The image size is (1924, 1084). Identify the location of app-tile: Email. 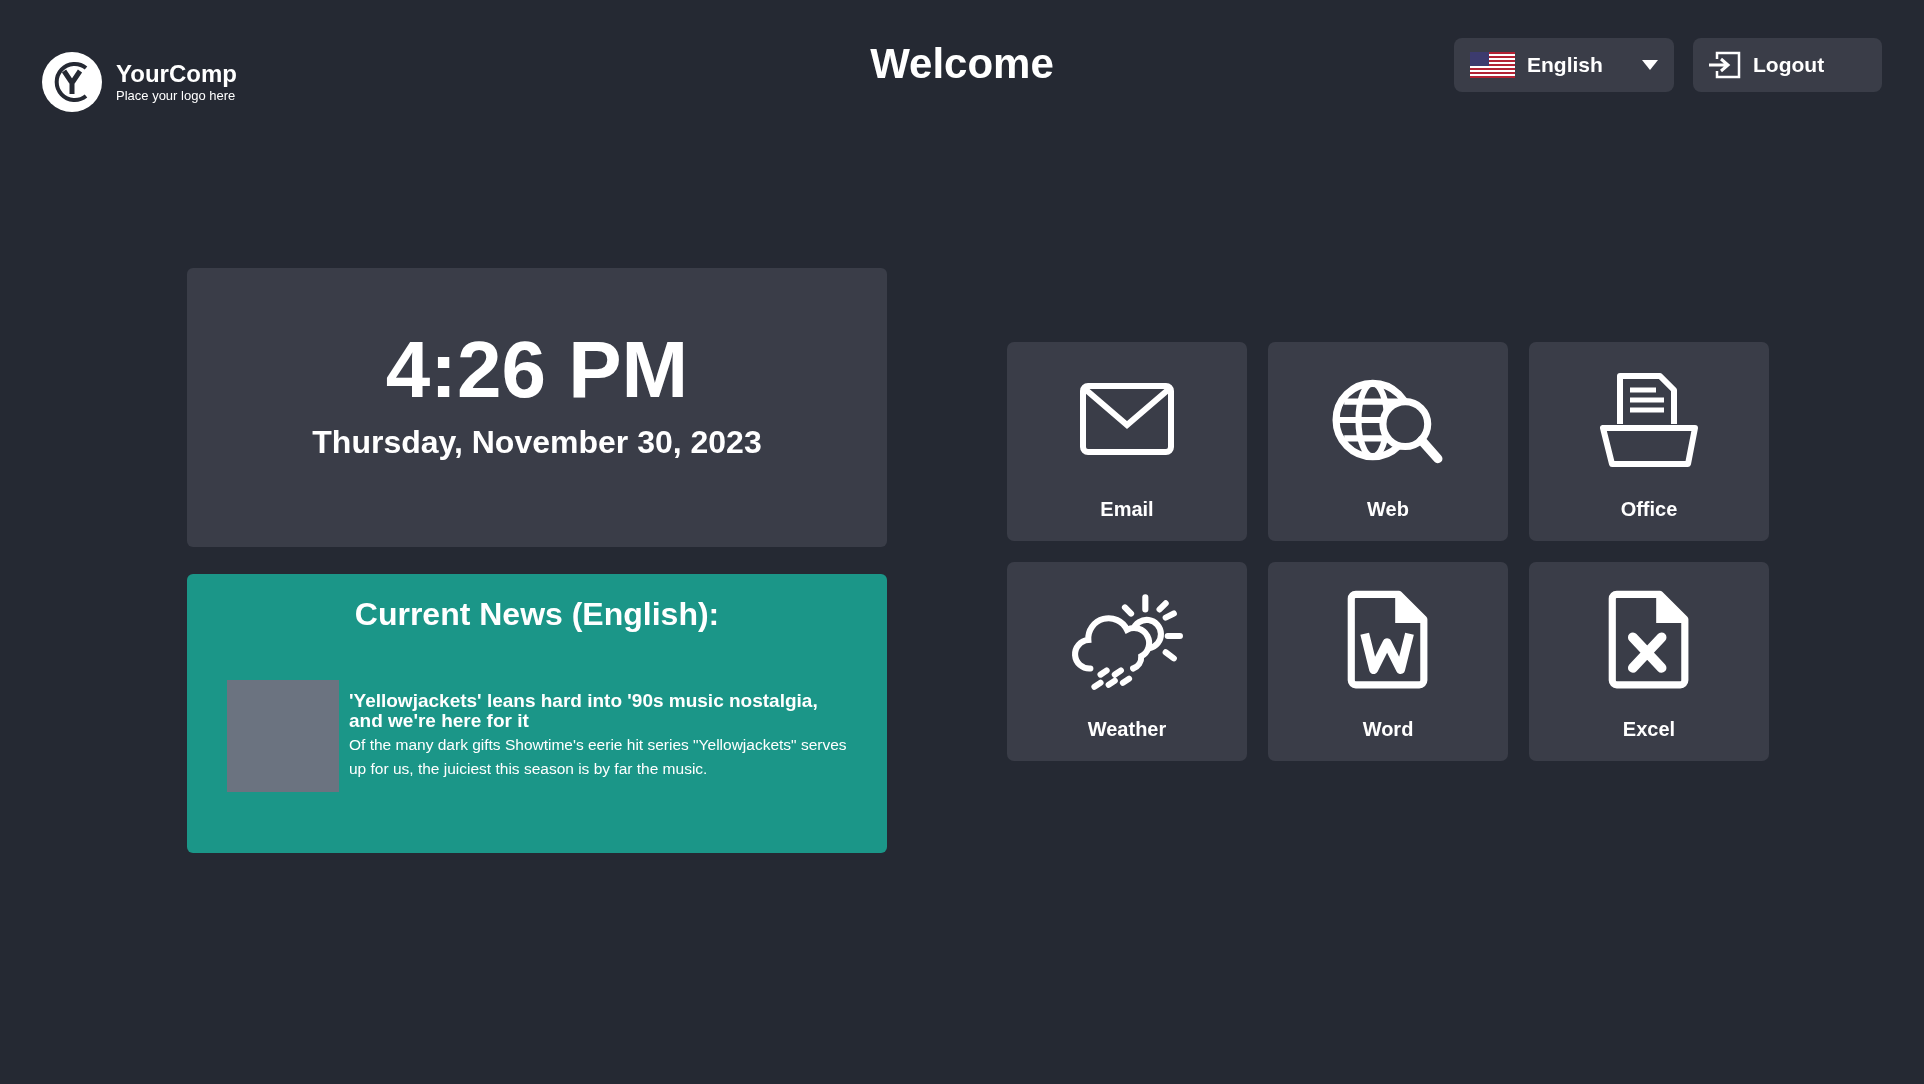
(1127, 441).